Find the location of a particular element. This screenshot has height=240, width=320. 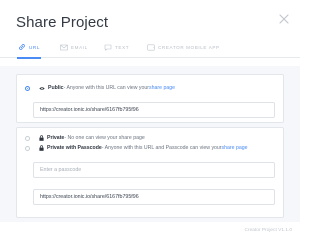

private-description: - No one can view your share page is located at coordinates (104, 138).